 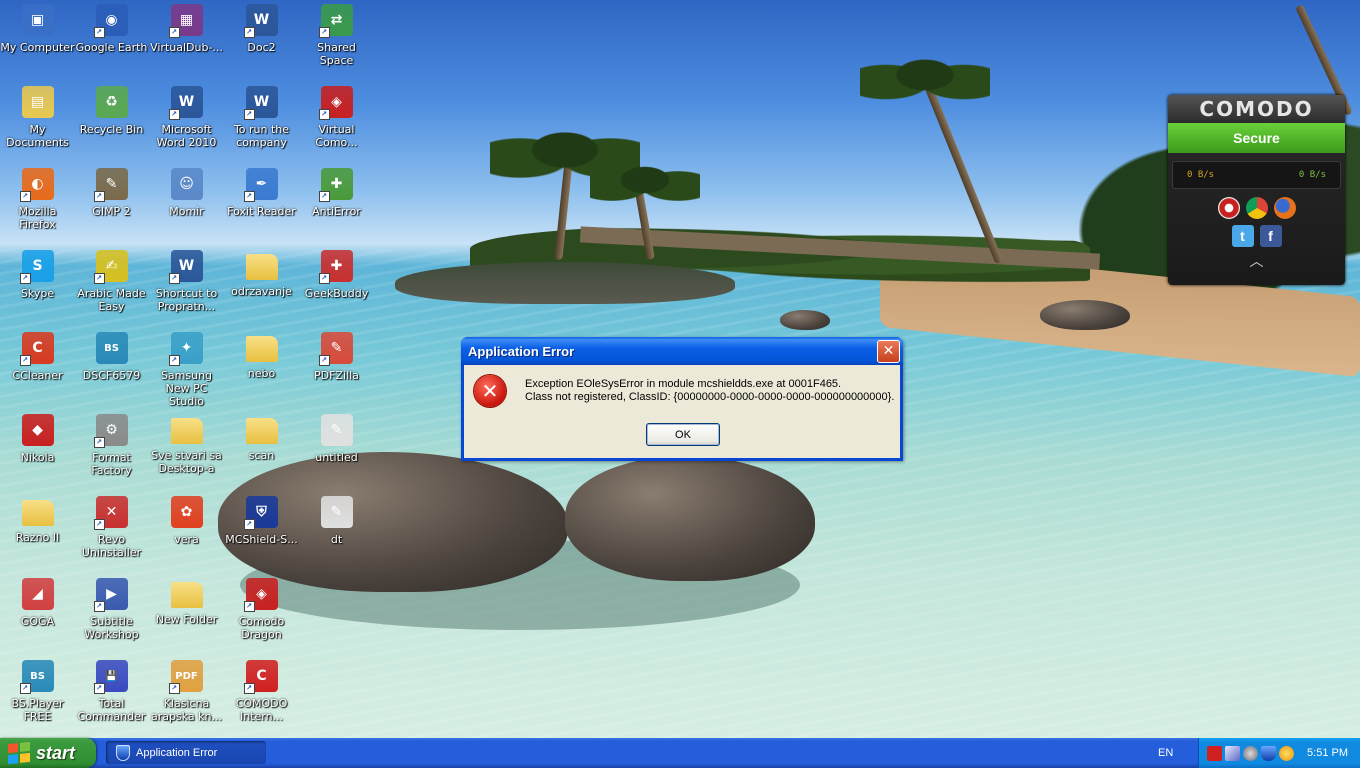 I want to click on desktop-icon: ▶ ↗ Subtitle Workshop, so click(x=111, y=607).